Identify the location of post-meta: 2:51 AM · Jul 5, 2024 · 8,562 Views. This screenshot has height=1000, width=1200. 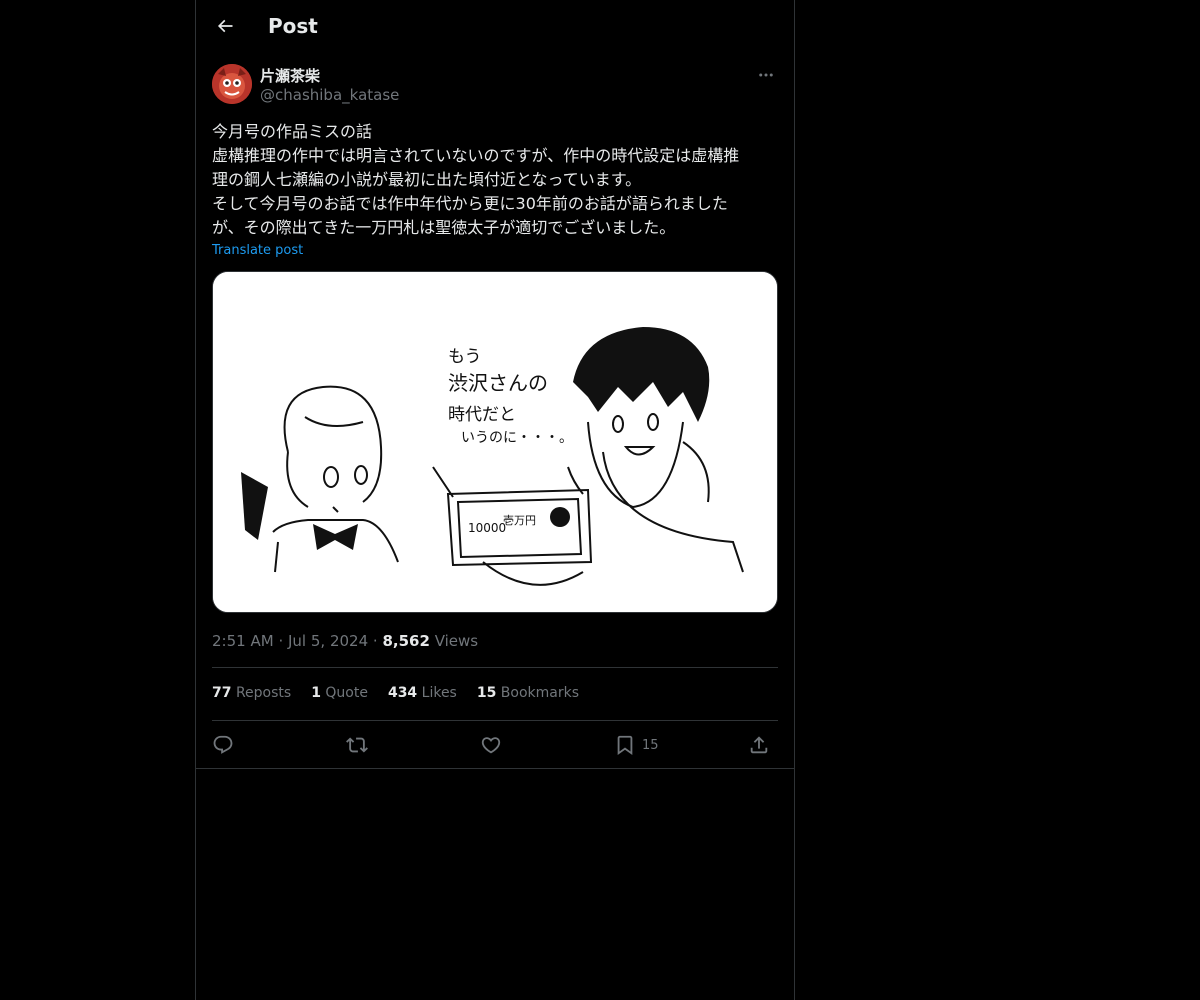
(345, 641).